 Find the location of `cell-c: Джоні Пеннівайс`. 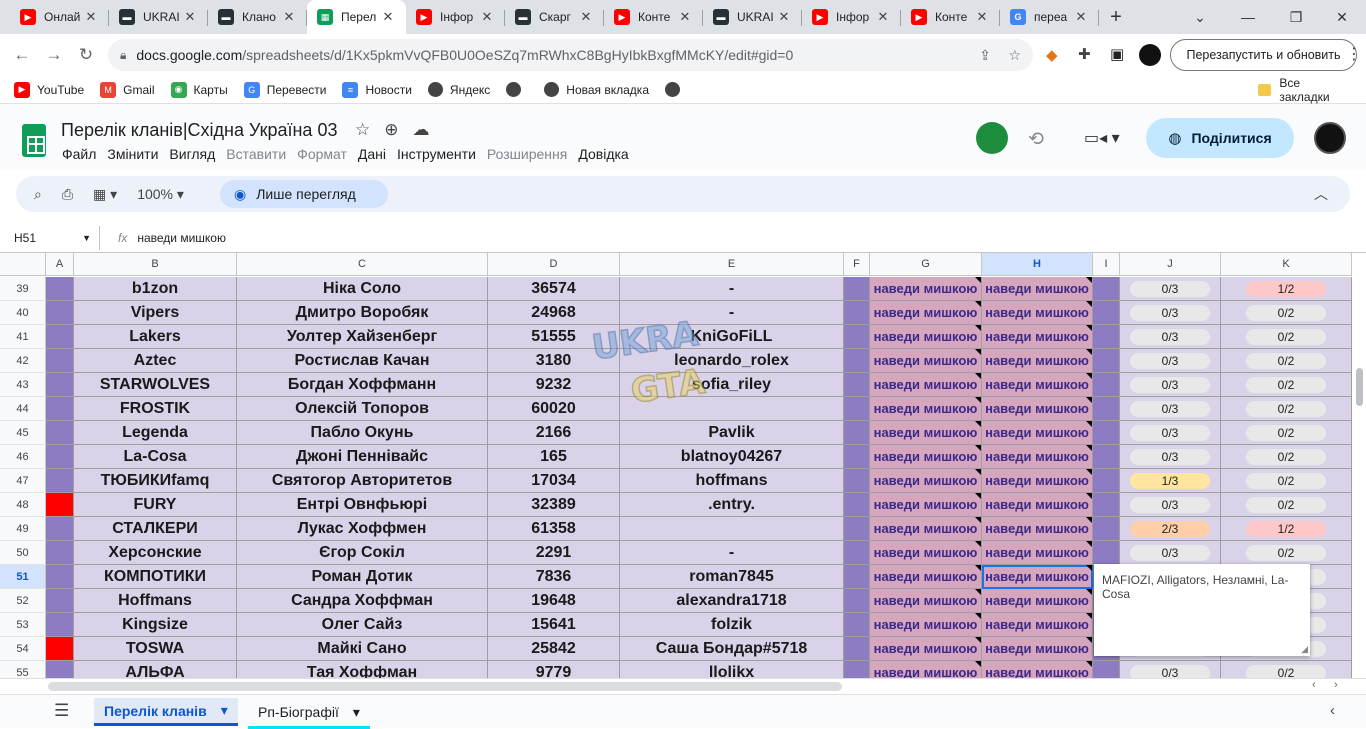

cell-c: Джоні Пеннівайс is located at coordinates (362, 457).